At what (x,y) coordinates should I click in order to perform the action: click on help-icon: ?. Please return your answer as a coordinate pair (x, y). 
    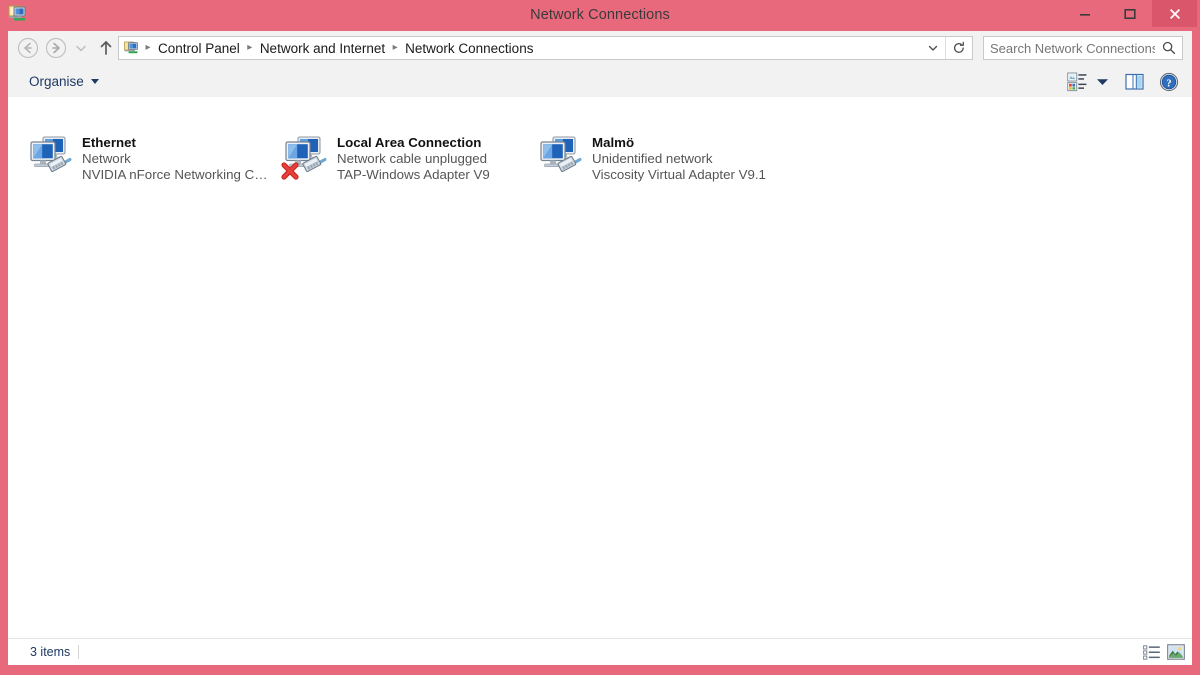
    Looking at the image, I should click on (1169, 81).